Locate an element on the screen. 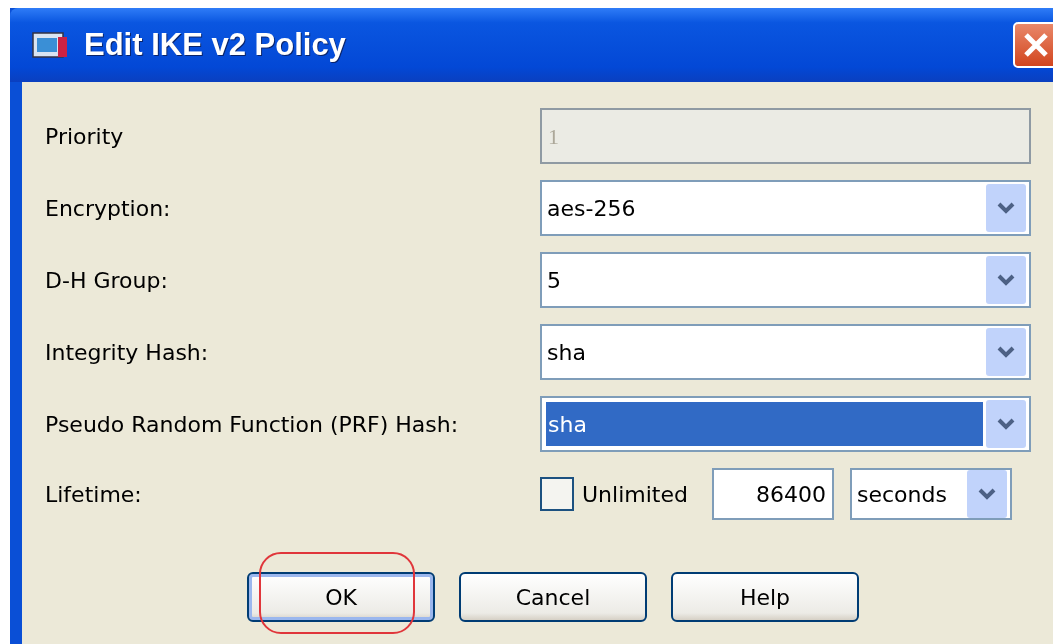 The height and width of the screenshot is (644, 1053). field-label: Encryption: is located at coordinates (108, 208).